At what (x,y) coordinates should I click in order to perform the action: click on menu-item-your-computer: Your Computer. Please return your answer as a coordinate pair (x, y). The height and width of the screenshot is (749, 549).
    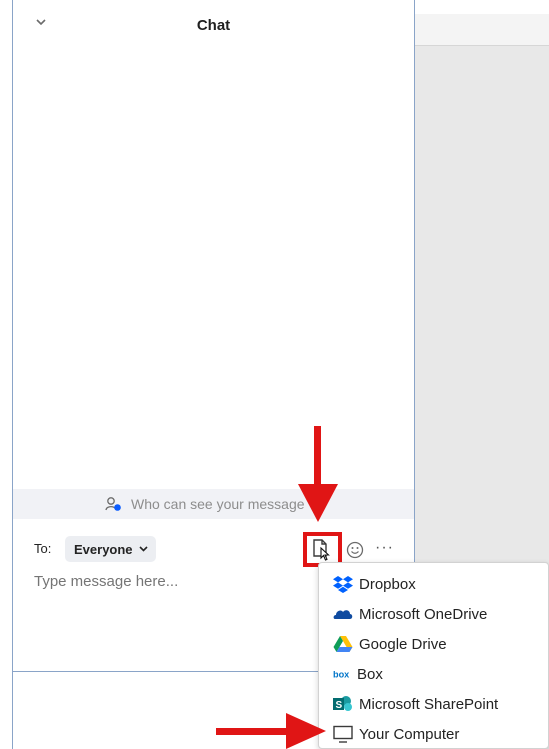
    Looking at the image, I should click on (433, 734).